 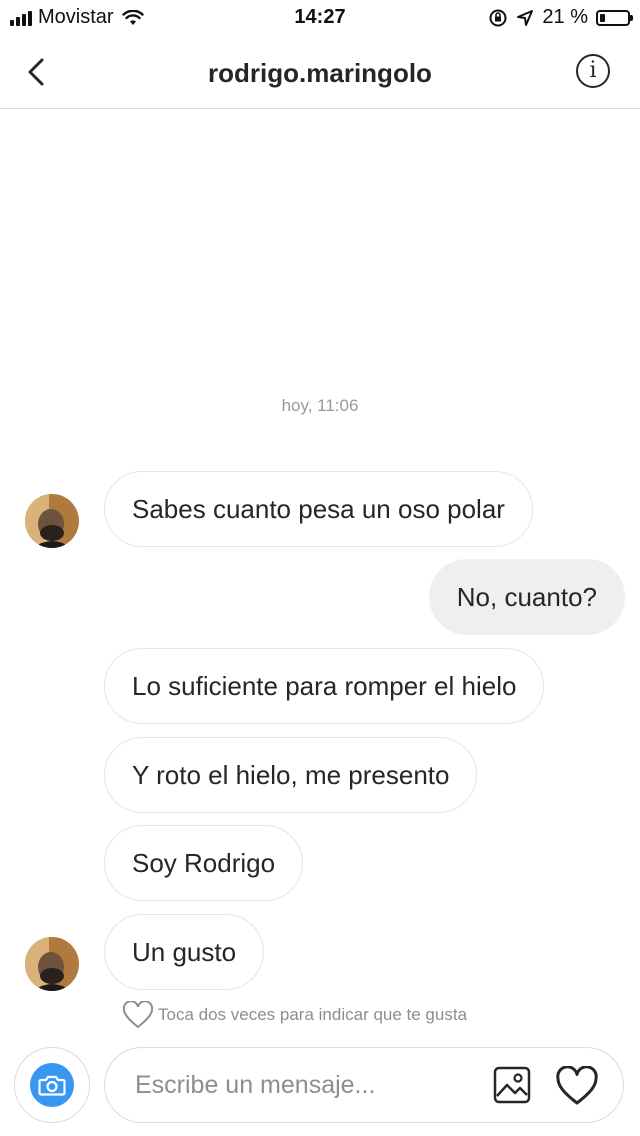 I want to click on battery-percent: 21 %, so click(x=565, y=17).